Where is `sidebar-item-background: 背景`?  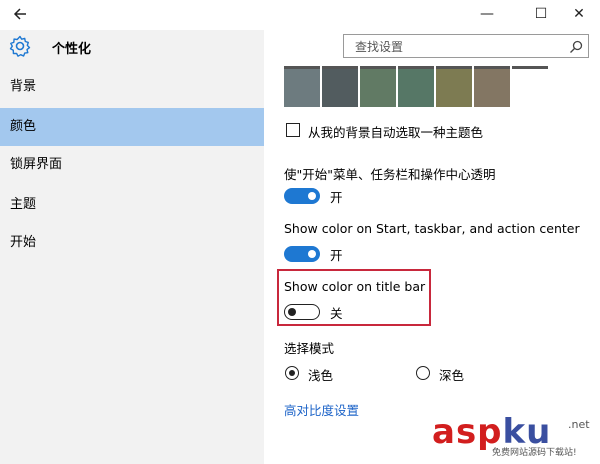 sidebar-item-background: 背景 is located at coordinates (132, 87).